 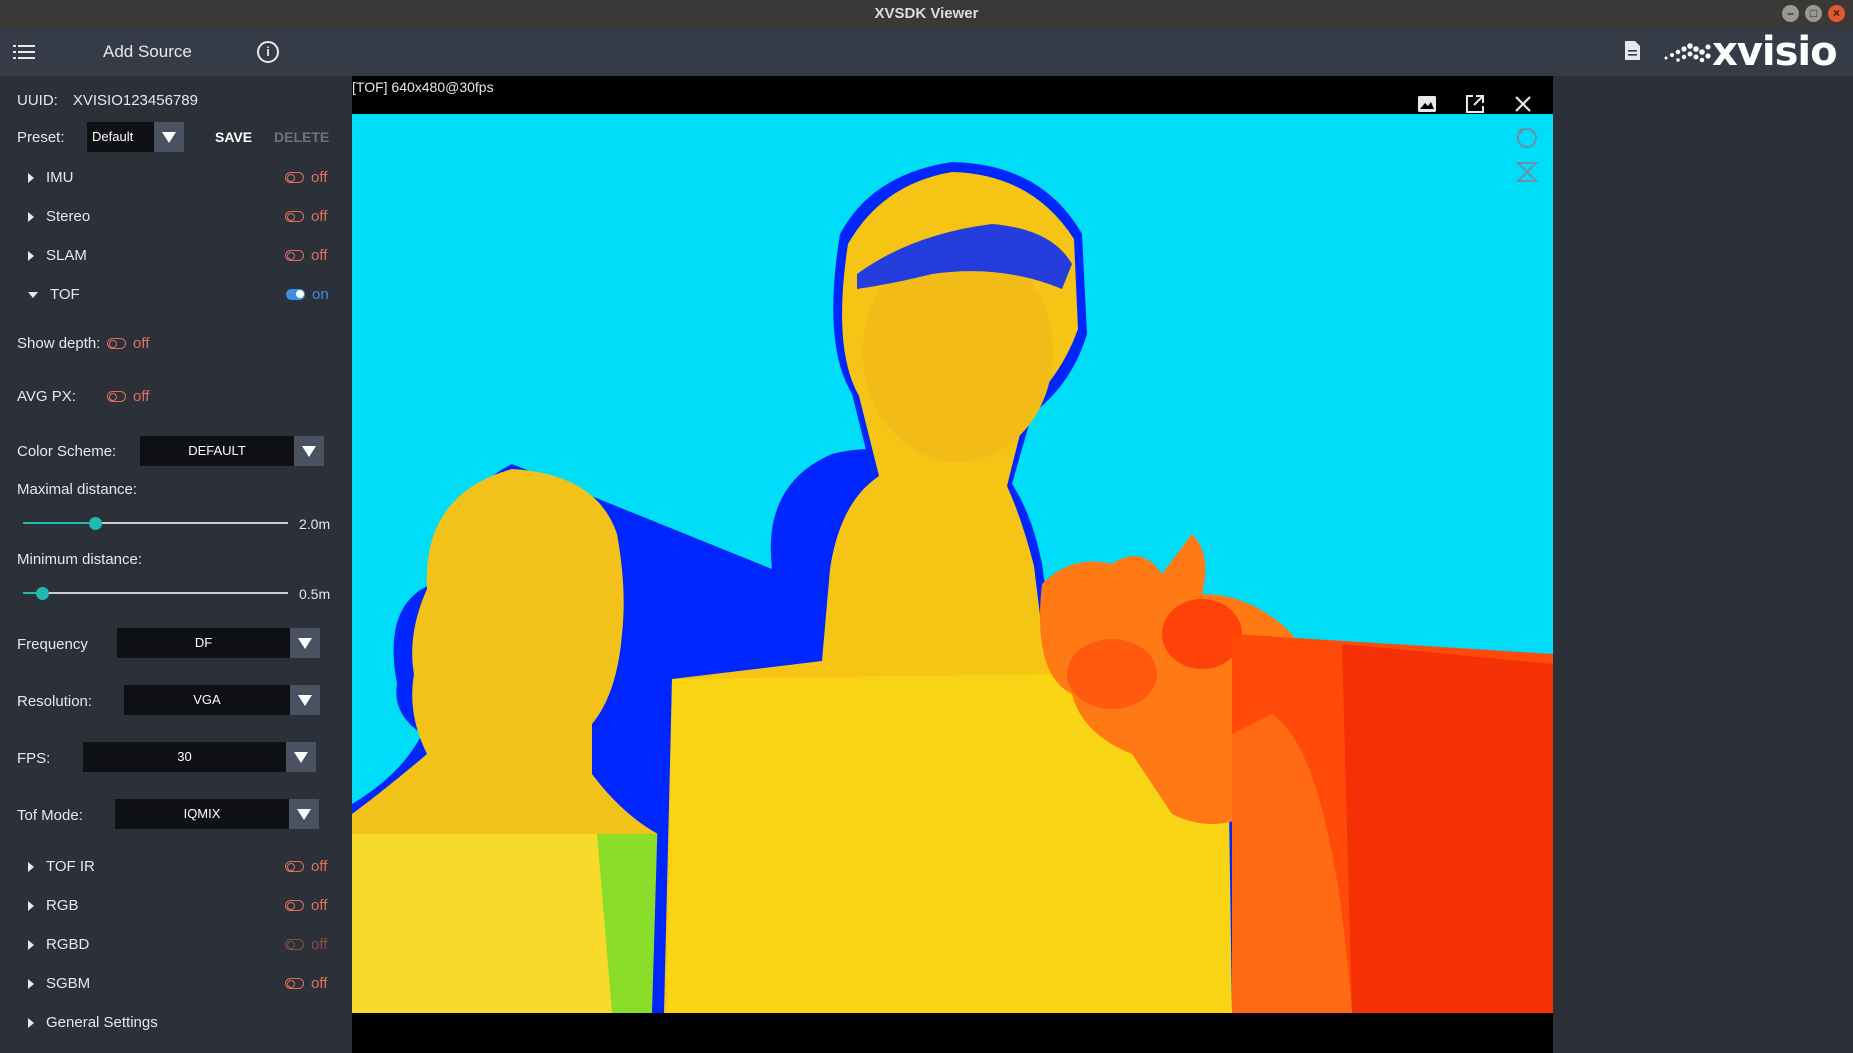 I want to click on uuid-value: XVISIO123456789, so click(x=135, y=100).